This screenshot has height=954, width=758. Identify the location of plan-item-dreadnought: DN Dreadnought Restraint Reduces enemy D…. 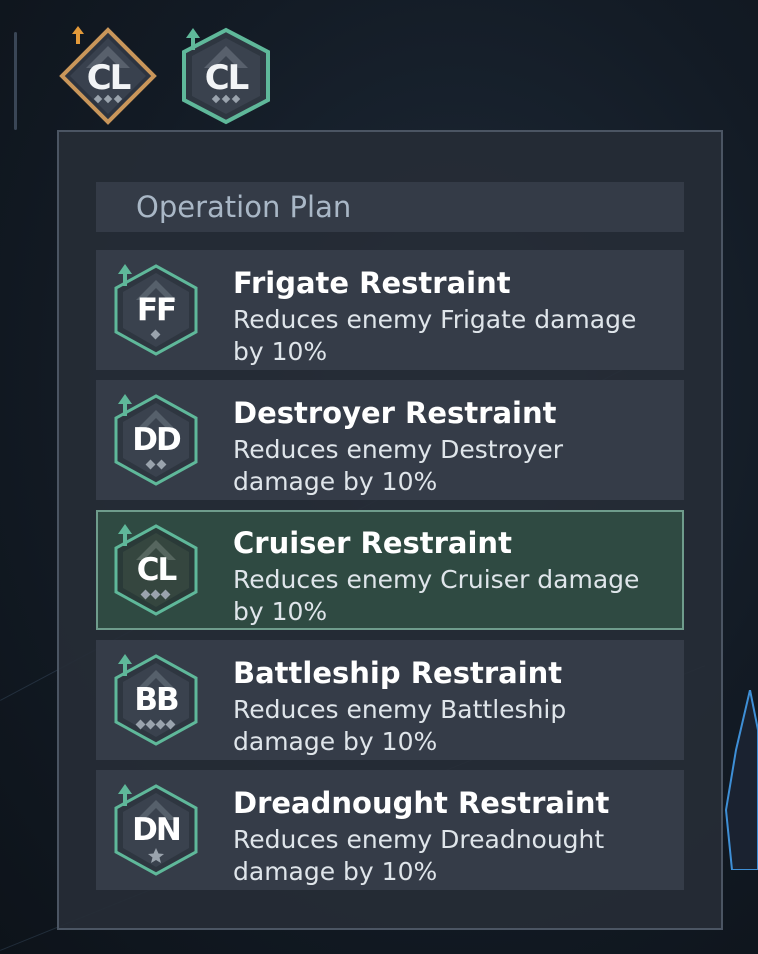
(390, 830).